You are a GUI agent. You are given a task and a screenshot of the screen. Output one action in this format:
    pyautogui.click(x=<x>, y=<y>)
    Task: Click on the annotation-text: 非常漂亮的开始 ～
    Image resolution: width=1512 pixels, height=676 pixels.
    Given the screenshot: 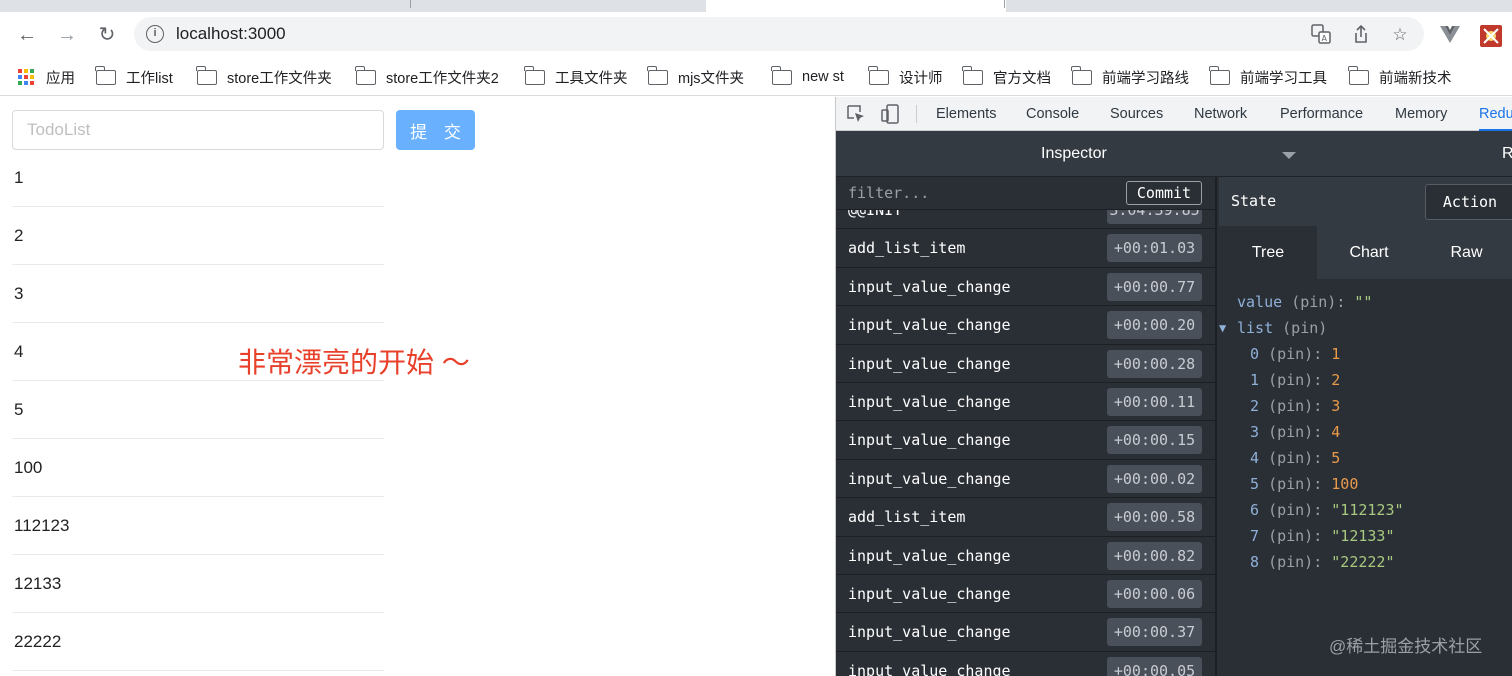 What is the action you would take?
    pyautogui.click(x=354, y=362)
    